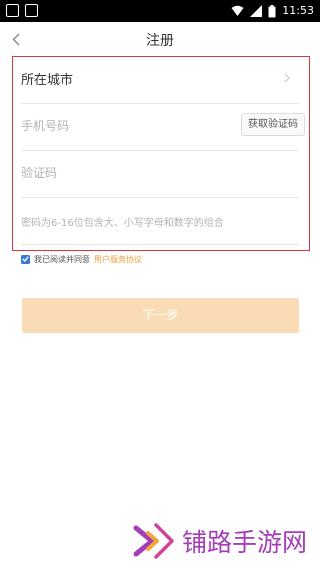  I want to click on password-input: 密码为6-16位包含大、小写字母和数字的组合, so click(122, 221).